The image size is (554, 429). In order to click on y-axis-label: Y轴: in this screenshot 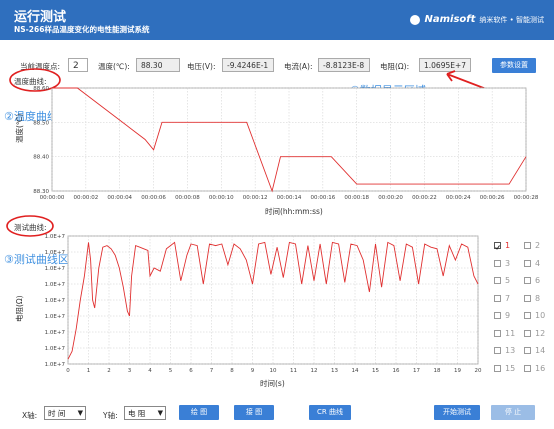, I will do `click(110, 415)`.